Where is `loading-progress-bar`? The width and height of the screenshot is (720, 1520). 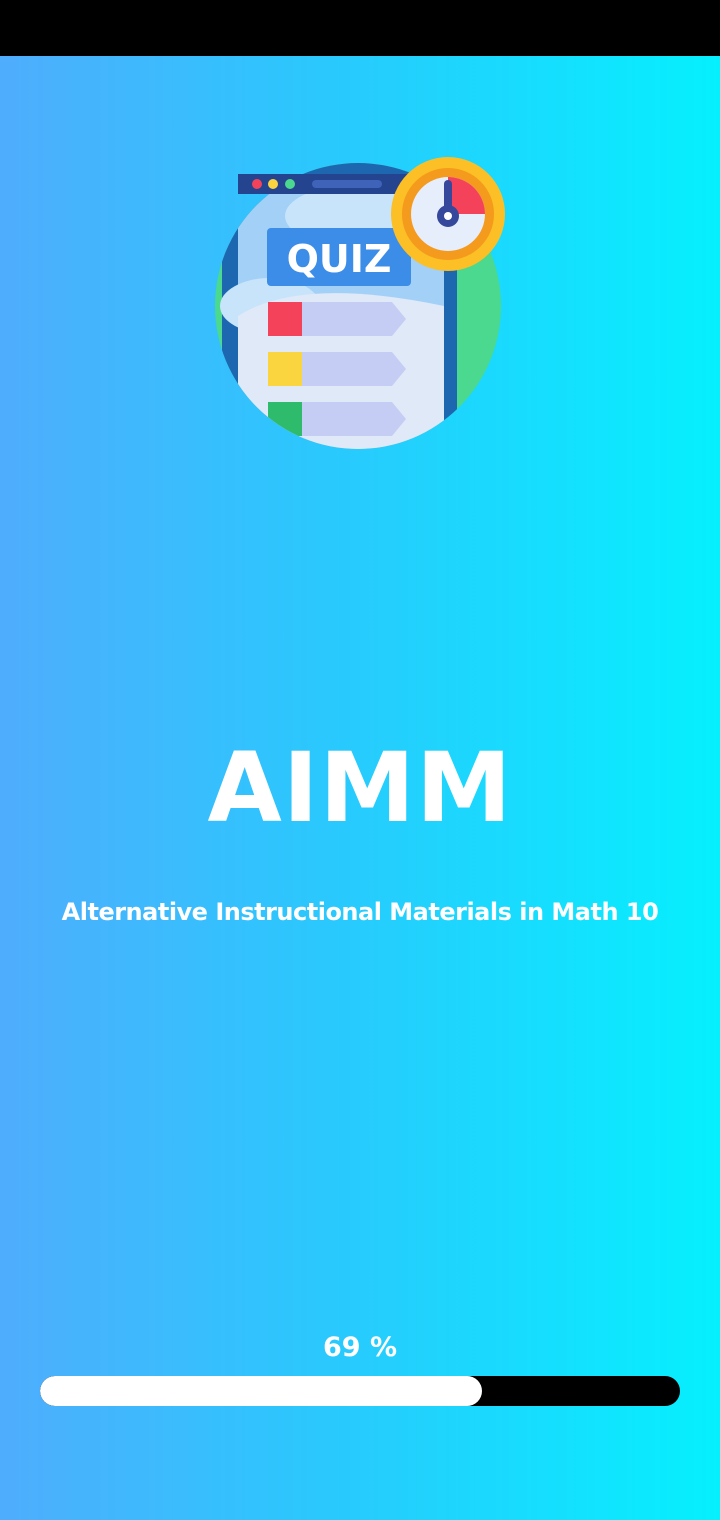
loading-progress-bar is located at coordinates (360, 1391).